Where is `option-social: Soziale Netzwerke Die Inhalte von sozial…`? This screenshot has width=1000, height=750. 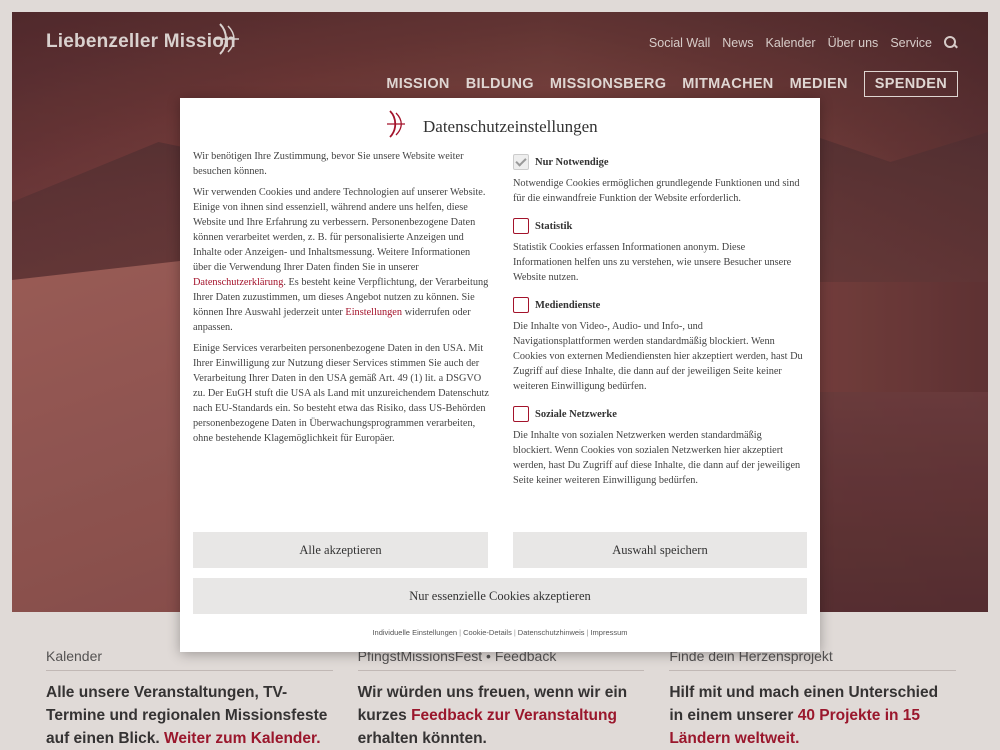 option-social: Soziale Netzwerke Die Inhalte von sozial… is located at coordinates (658, 447).